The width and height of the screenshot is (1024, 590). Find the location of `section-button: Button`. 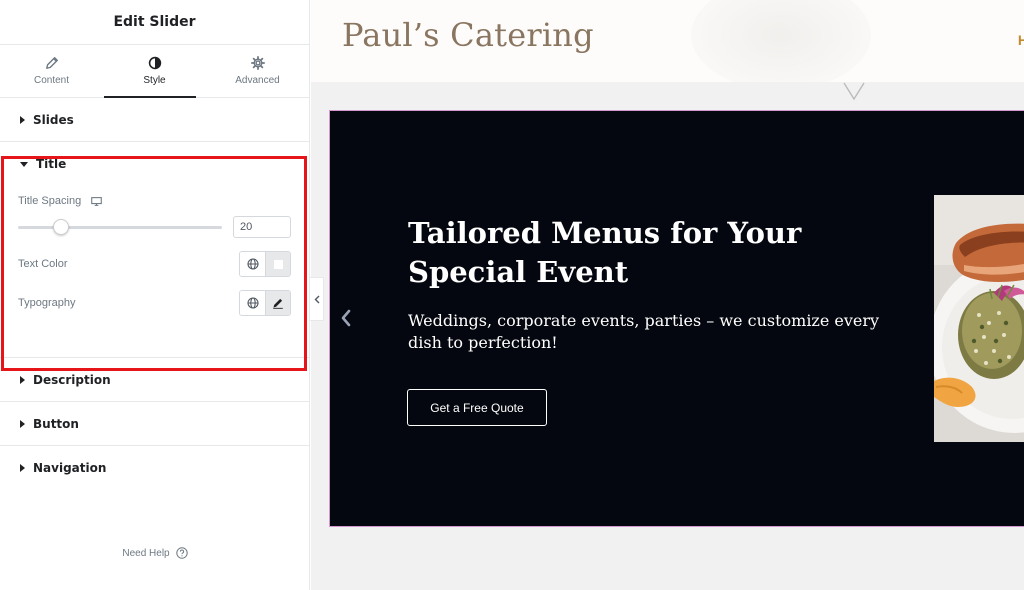

section-button: Button is located at coordinates (154, 424).